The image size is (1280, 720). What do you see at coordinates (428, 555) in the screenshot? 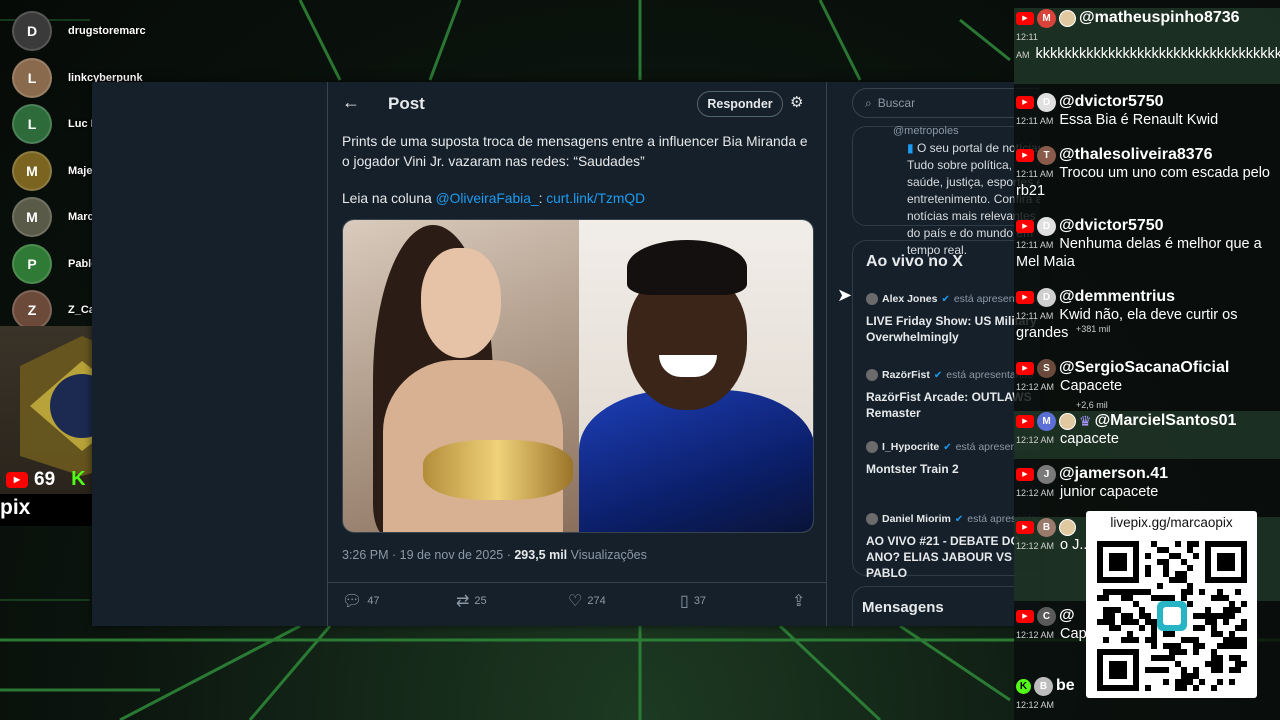
I see `post-timestamp: 3:26 PM · 19 de nov de 2025 ·` at bounding box center [428, 555].